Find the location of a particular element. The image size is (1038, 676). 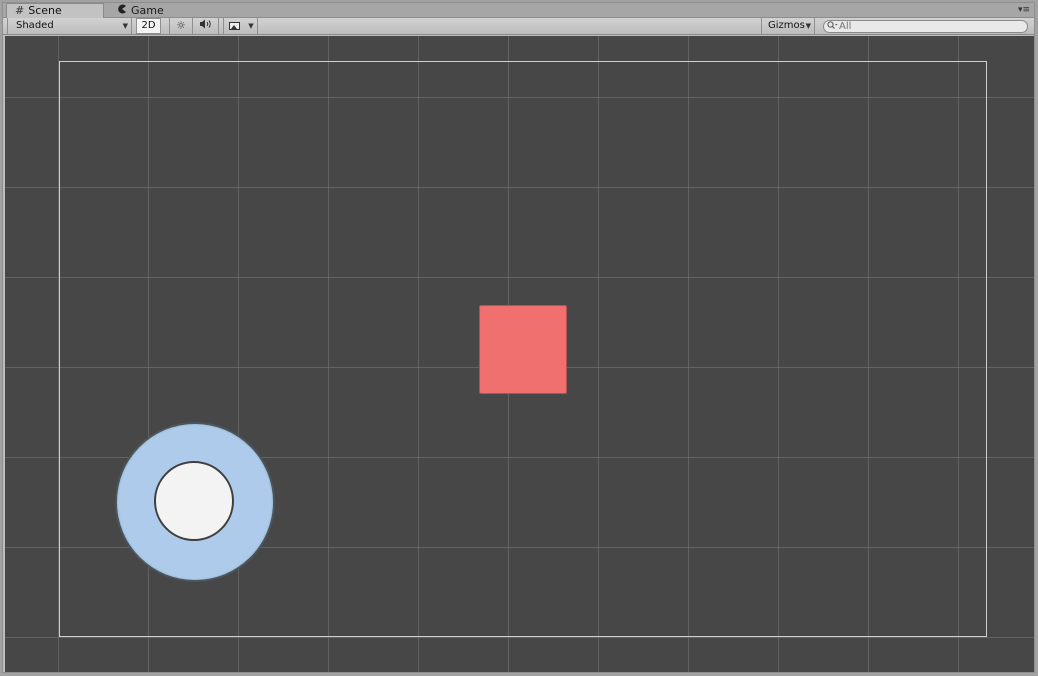

shading-mode-dropdown: Shaded ▼ is located at coordinates (69, 26).